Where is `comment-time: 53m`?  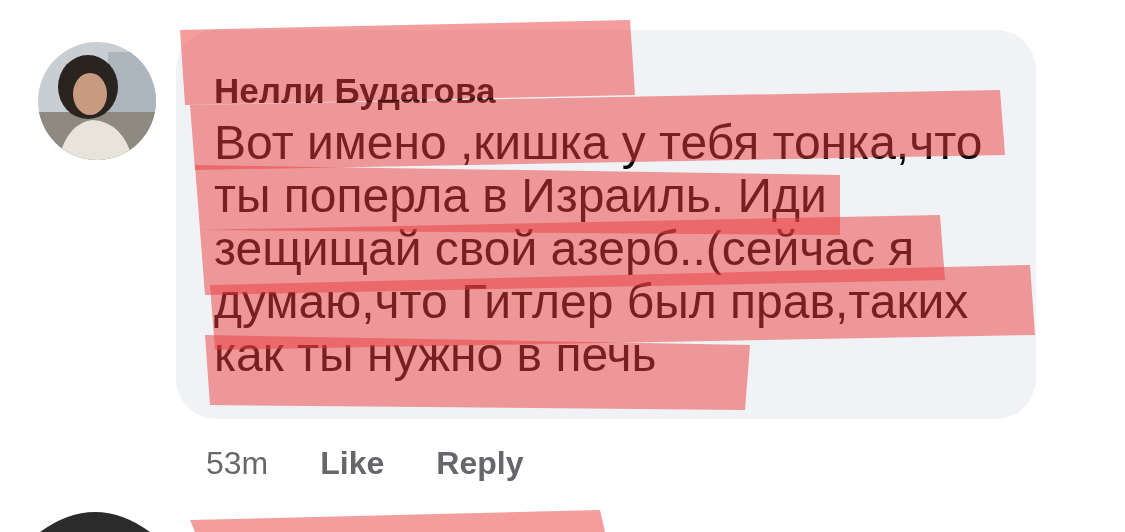 comment-time: 53m is located at coordinates (237, 463).